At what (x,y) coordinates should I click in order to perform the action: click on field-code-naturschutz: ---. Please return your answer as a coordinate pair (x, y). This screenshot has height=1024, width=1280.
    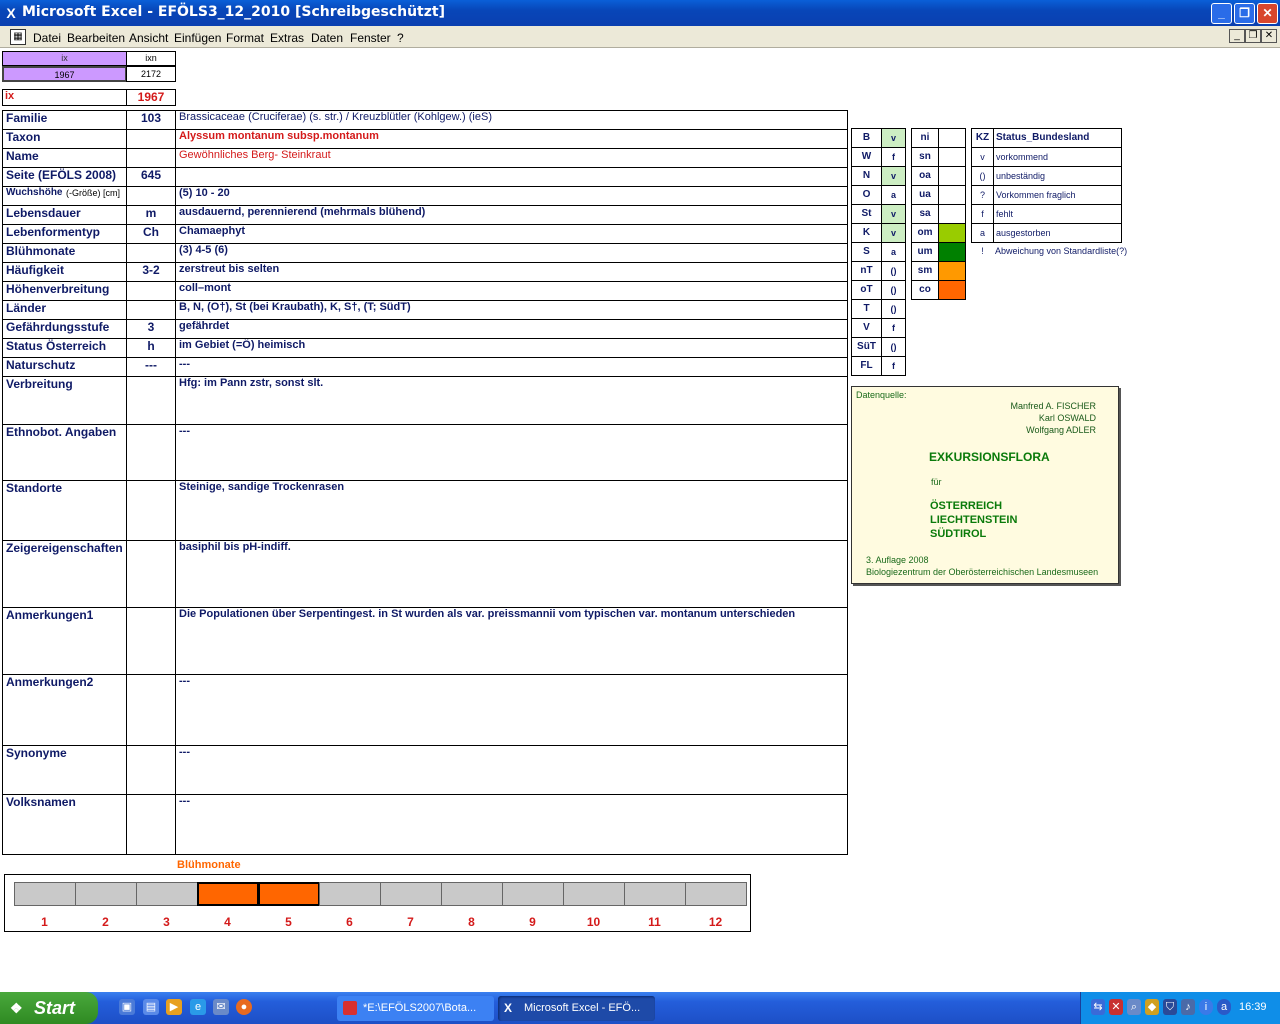
    Looking at the image, I should click on (151, 367).